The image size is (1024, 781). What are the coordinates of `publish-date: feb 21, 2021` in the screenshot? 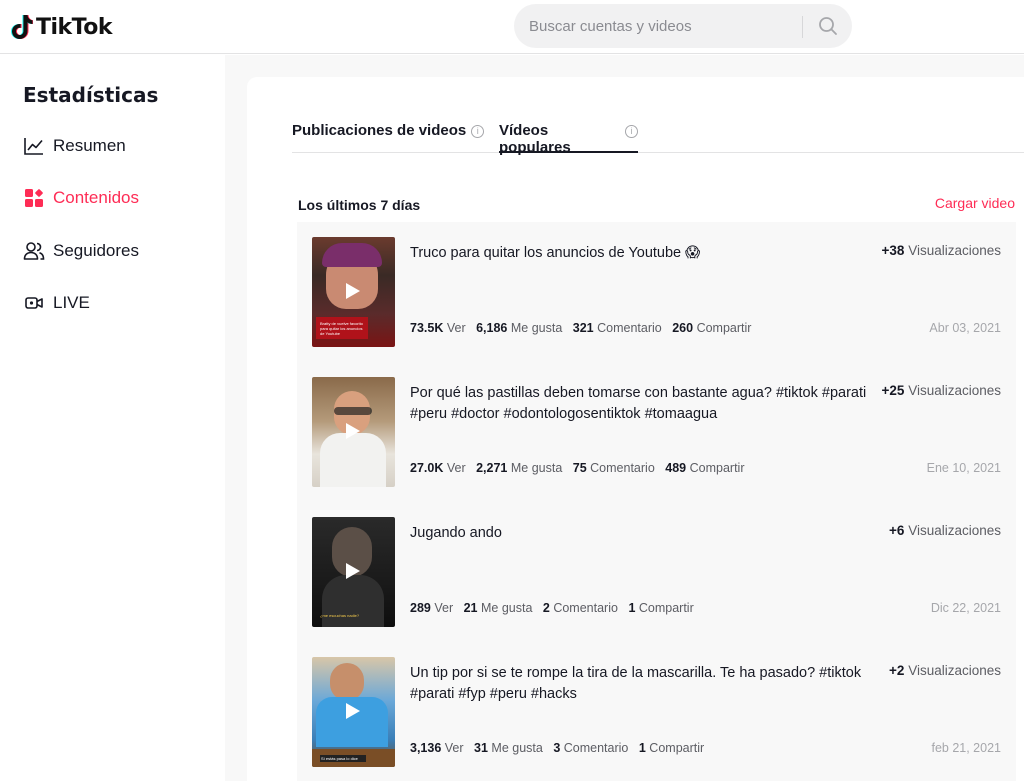 It's located at (966, 748).